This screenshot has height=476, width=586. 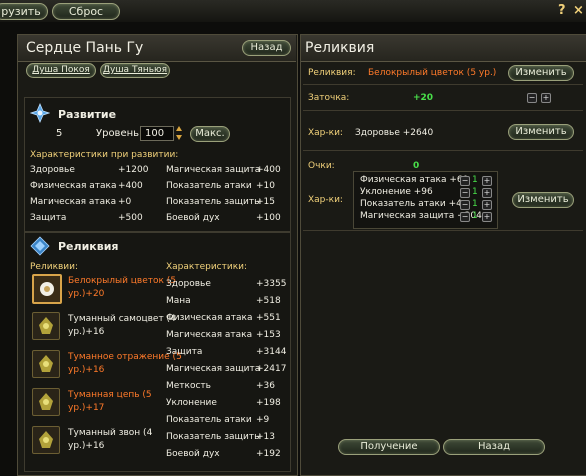 What do you see at coordinates (325, 200) in the screenshot?
I see `char2-label: Хар-ки:` at bounding box center [325, 200].